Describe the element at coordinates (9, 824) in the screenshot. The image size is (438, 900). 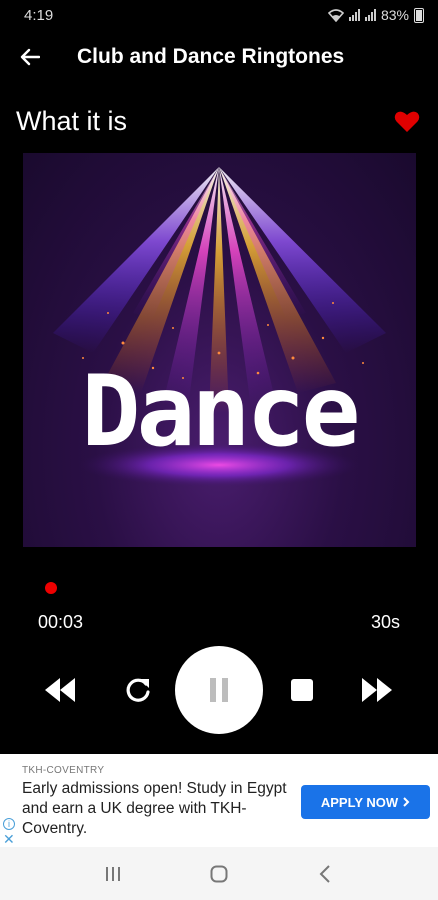
I see `ad-info-icon: i` at that location.